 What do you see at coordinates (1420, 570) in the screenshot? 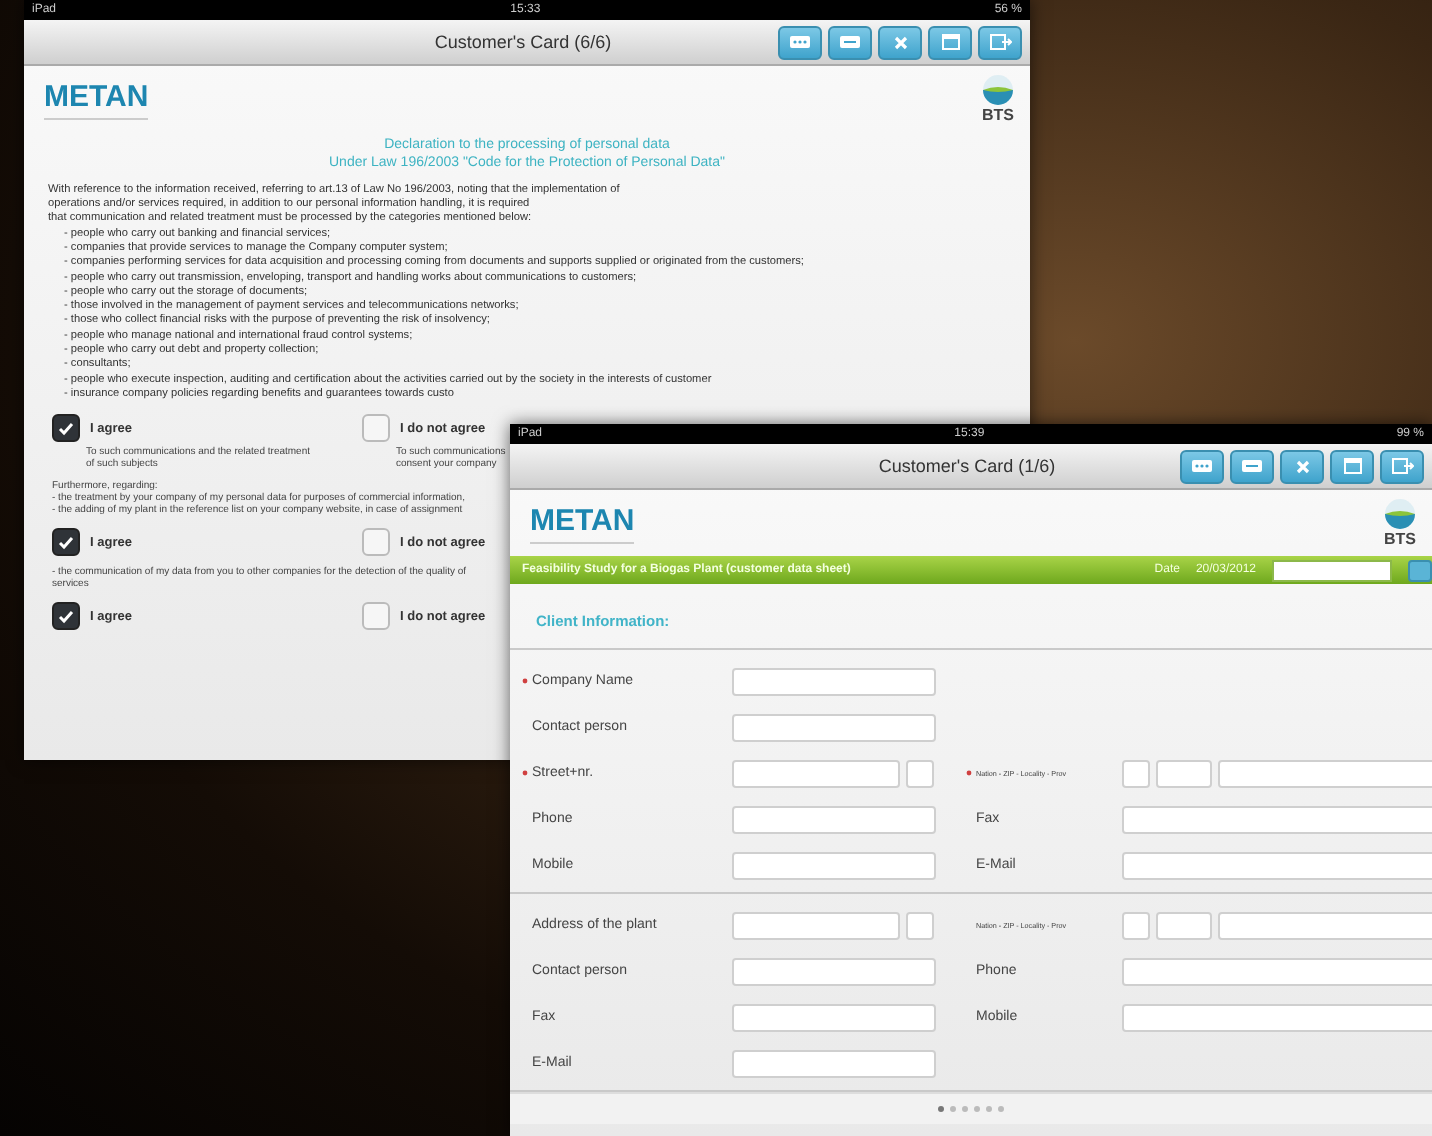
I see `side-button` at bounding box center [1420, 570].